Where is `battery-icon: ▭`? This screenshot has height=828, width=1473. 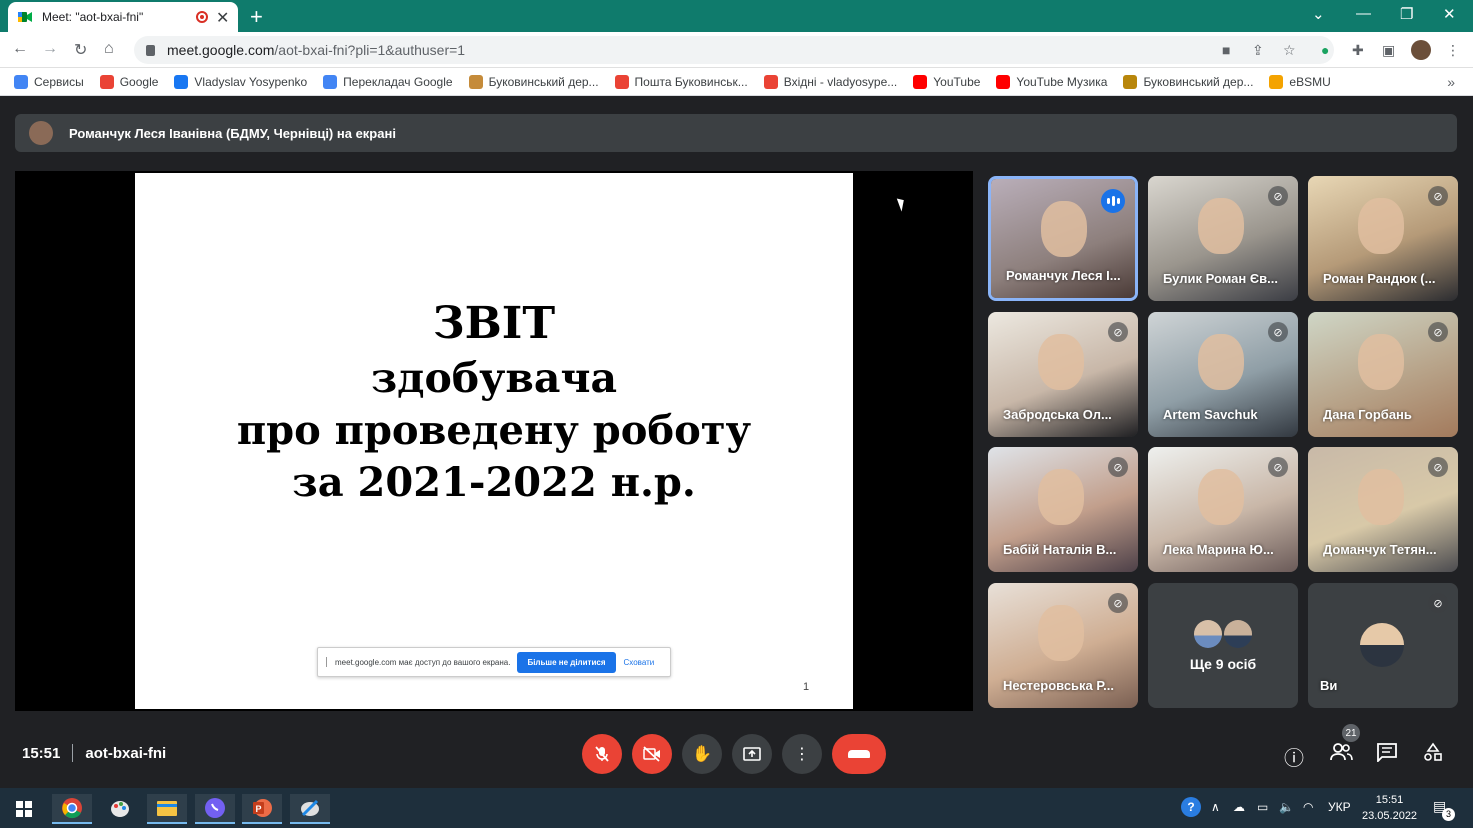 battery-icon: ▭ is located at coordinates (1262, 807).